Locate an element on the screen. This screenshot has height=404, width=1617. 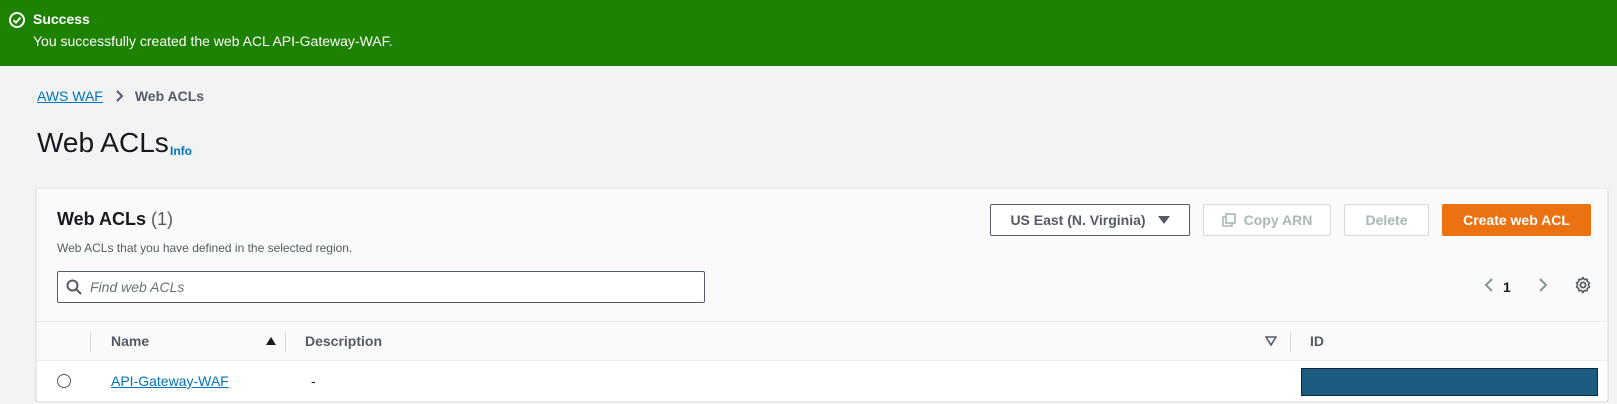
web-acl-description: - is located at coordinates (313, 381).